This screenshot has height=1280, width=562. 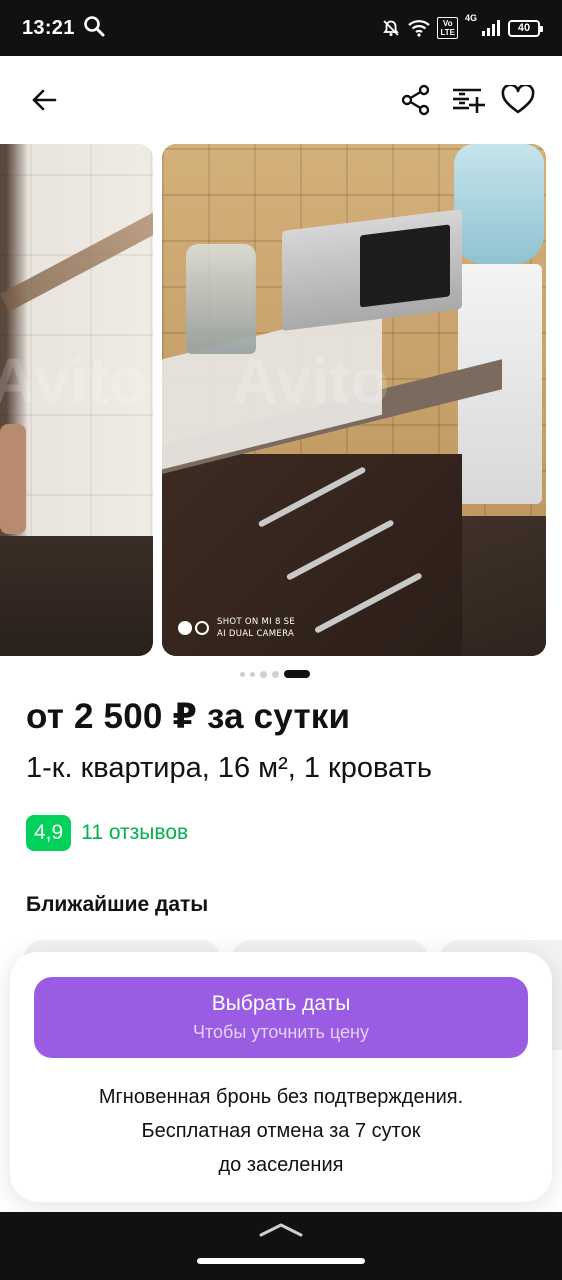 I want to click on volte-icon: Vo LTE, so click(x=447, y=28).